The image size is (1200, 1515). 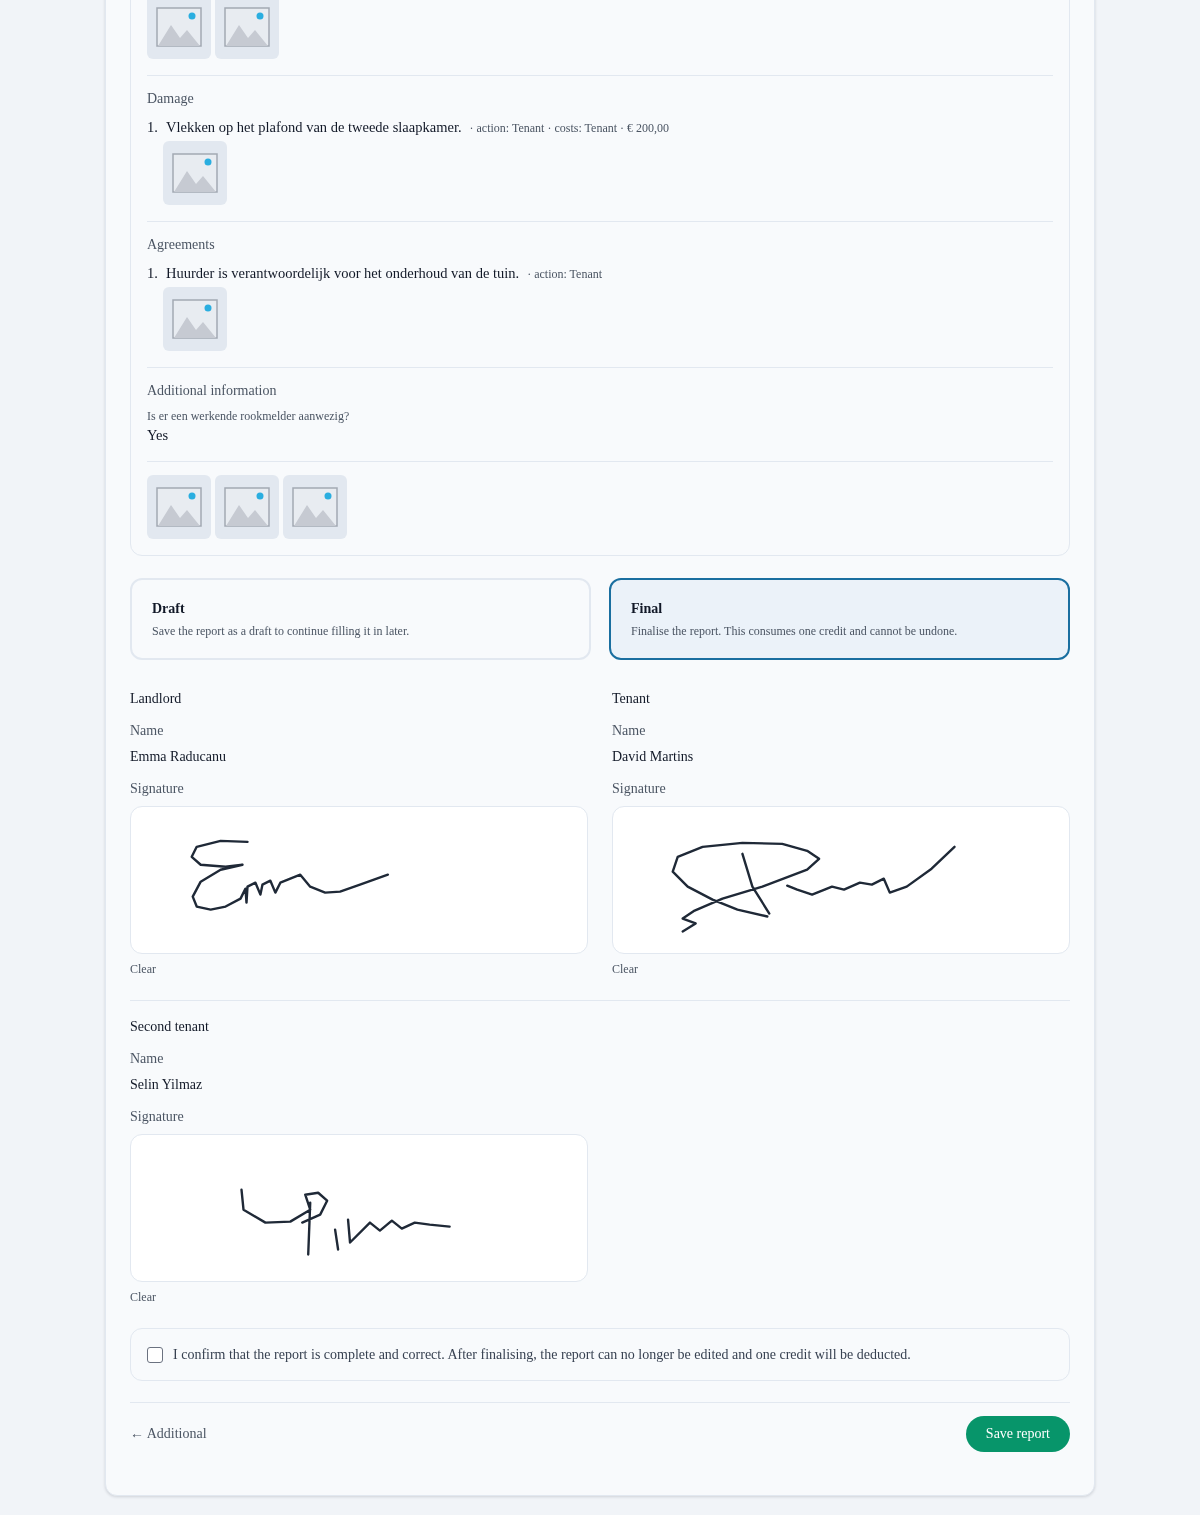 What do you see at coordinates (1017, 1434) in the screenshot?
I see `save-report-button: Save report` at bounding box center [1017, 1434].